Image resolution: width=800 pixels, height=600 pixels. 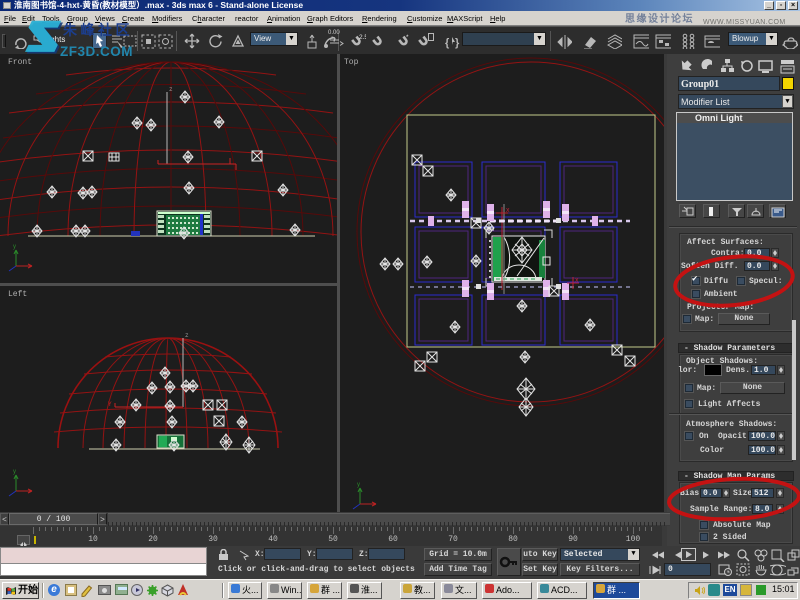 I want to click on svg-text: Top, so click(x=351, y=62).